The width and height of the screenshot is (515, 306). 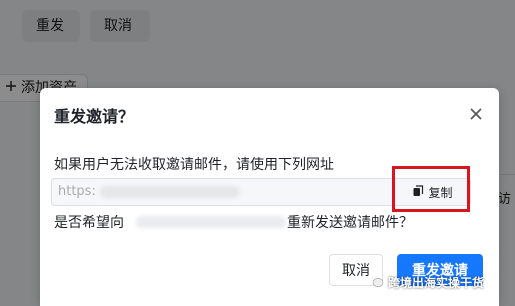 I want to click on wechat-icon, so click(x=375, y=282).